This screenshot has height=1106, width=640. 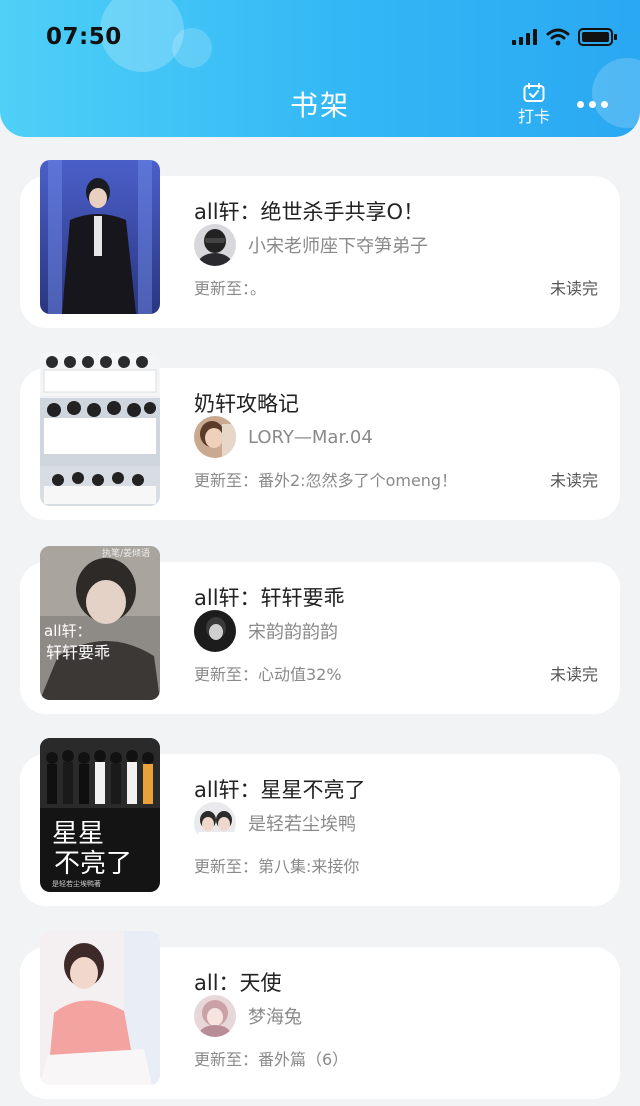 What do you see at coordinates (310, 437) in the screenshot?
I see `book-author: LORY—Mar.04` at bounding box center [310, 437].